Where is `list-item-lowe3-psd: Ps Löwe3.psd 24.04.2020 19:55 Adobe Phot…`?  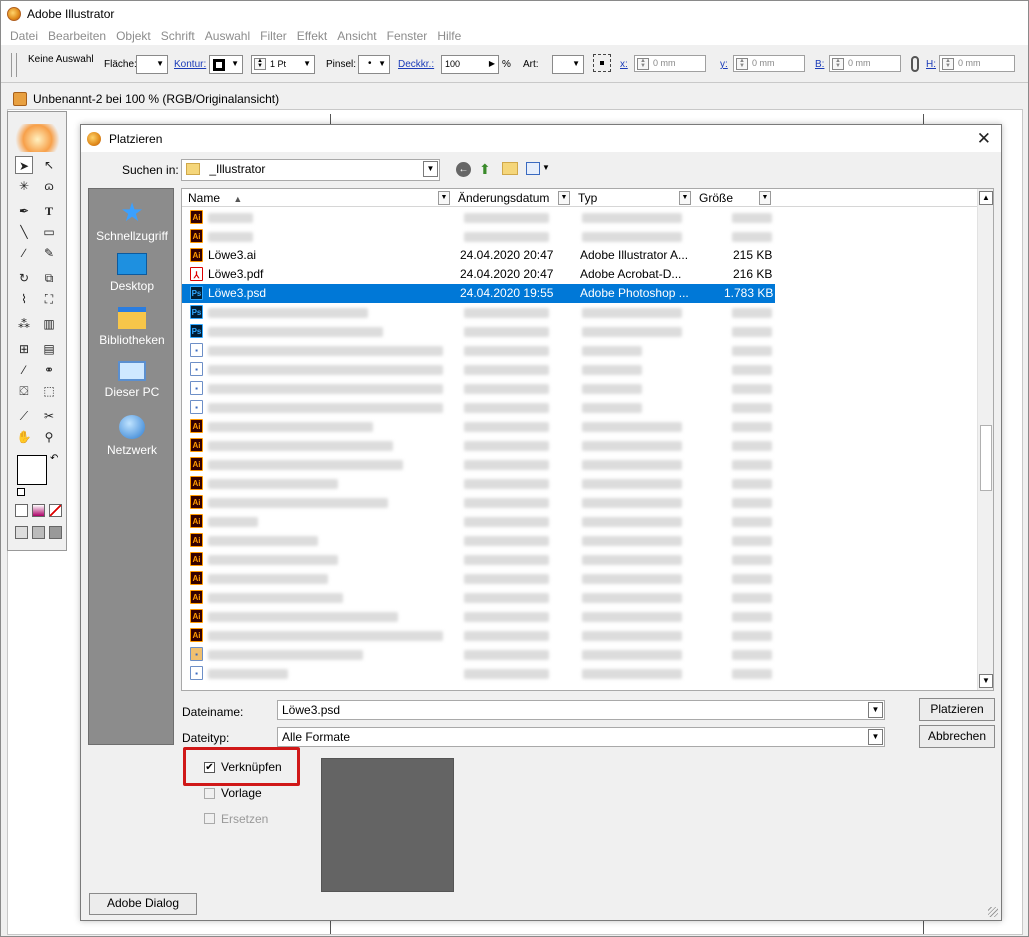 list-item-lowe3-psd: Ps Löwe3.psd 24.04.2020 19:55 Adobe Phot… is located at coordinates (478, 293).